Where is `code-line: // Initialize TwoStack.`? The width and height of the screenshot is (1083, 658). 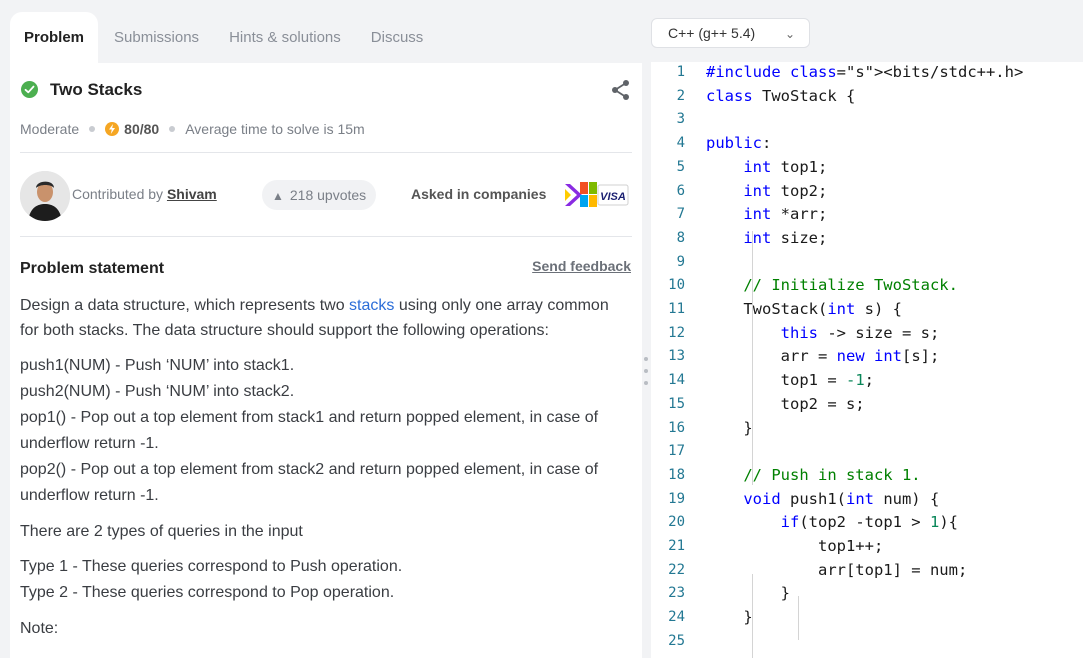
code-line: // Initialize TwoStack. is located at coordinates (832, 285).